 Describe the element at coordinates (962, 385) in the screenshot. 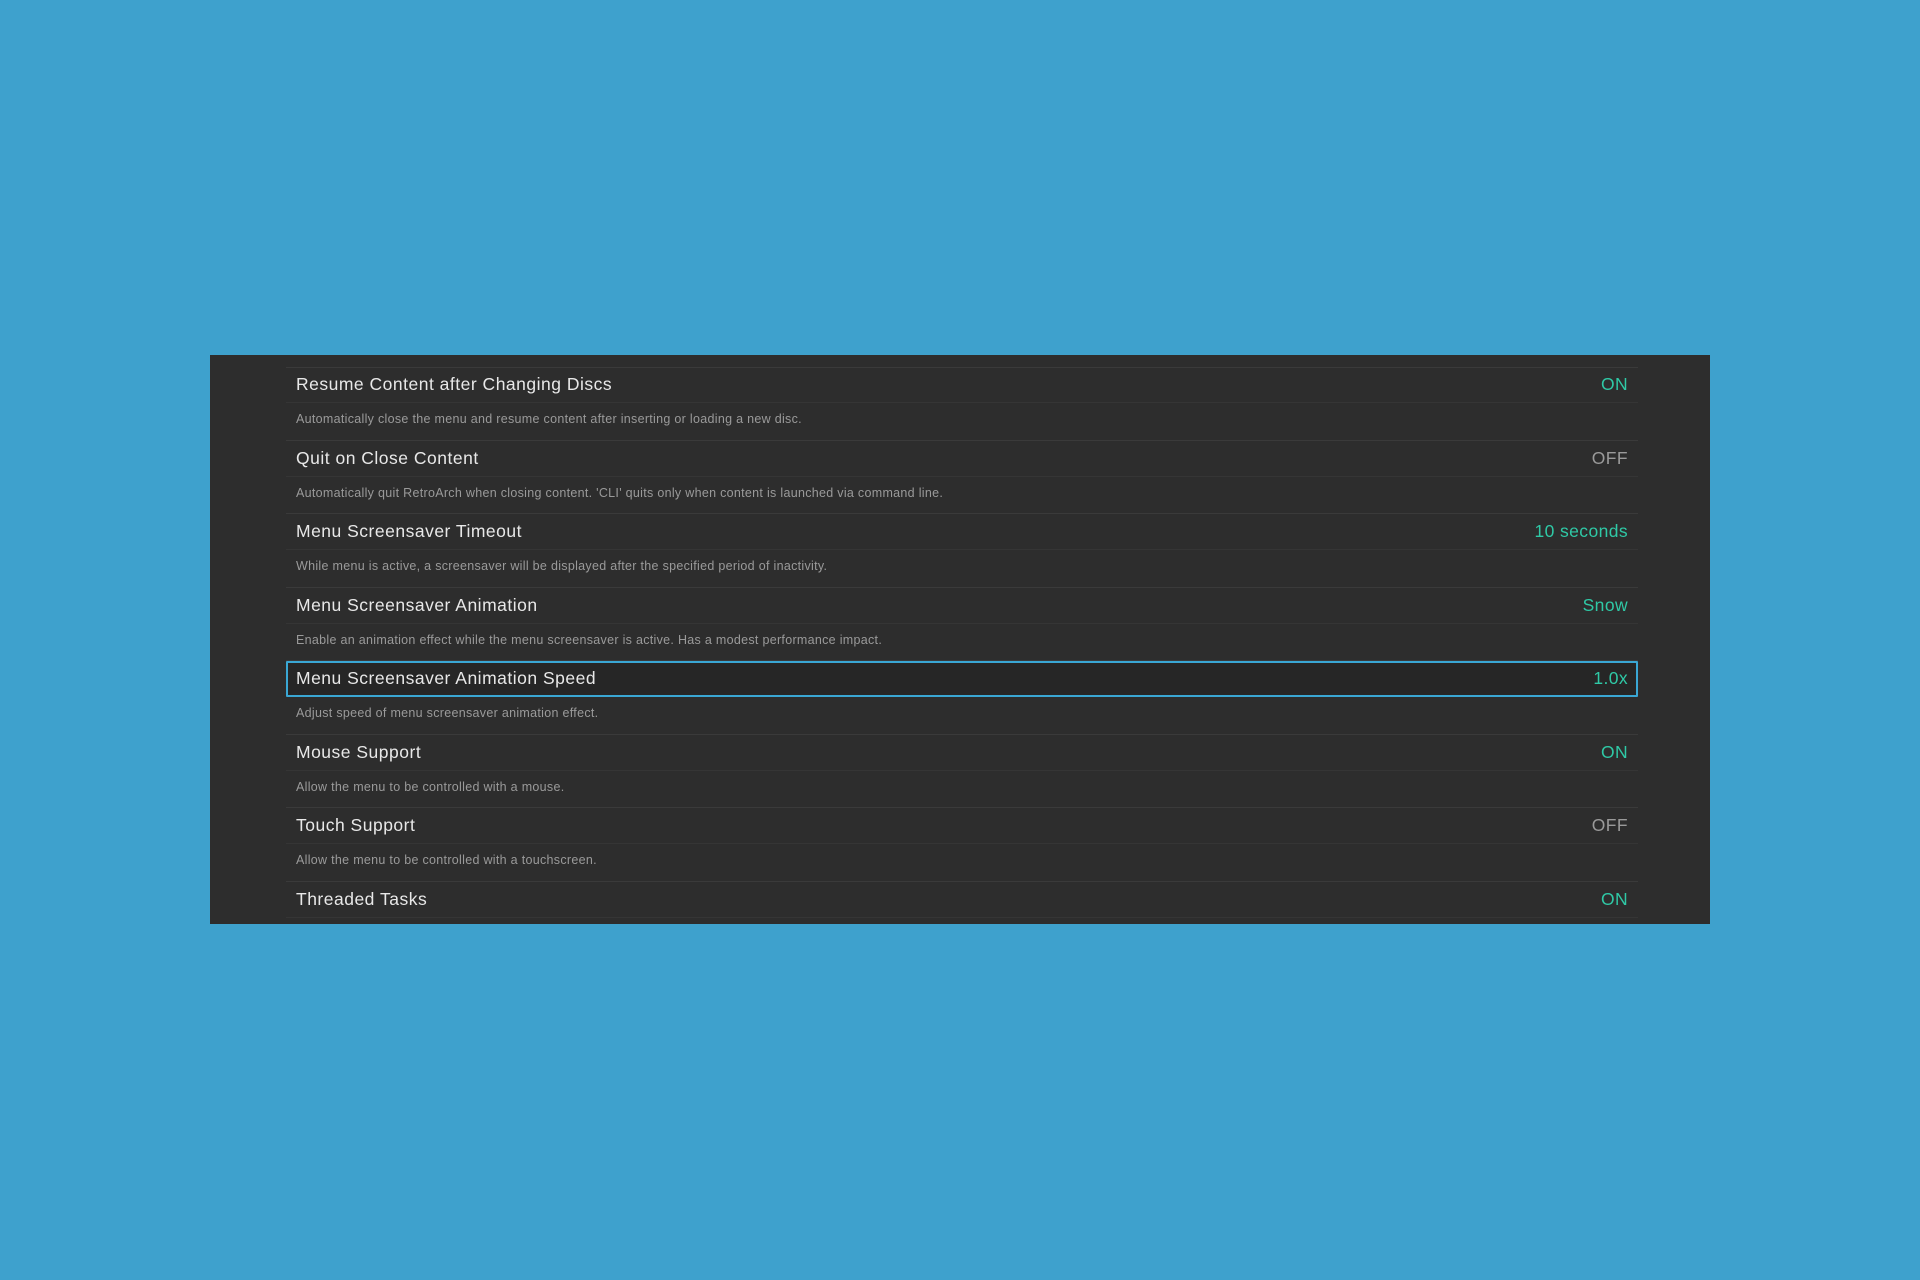

I see `setting-row: Resume Content after Changing Discs ON` at that location.